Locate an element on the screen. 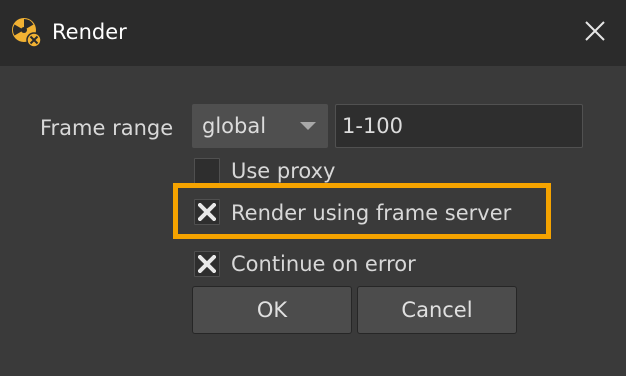 Image resolution: width=626 pixels, height=376 pixels. frame-range-mode-value: global is located at coordinates (234, 126).